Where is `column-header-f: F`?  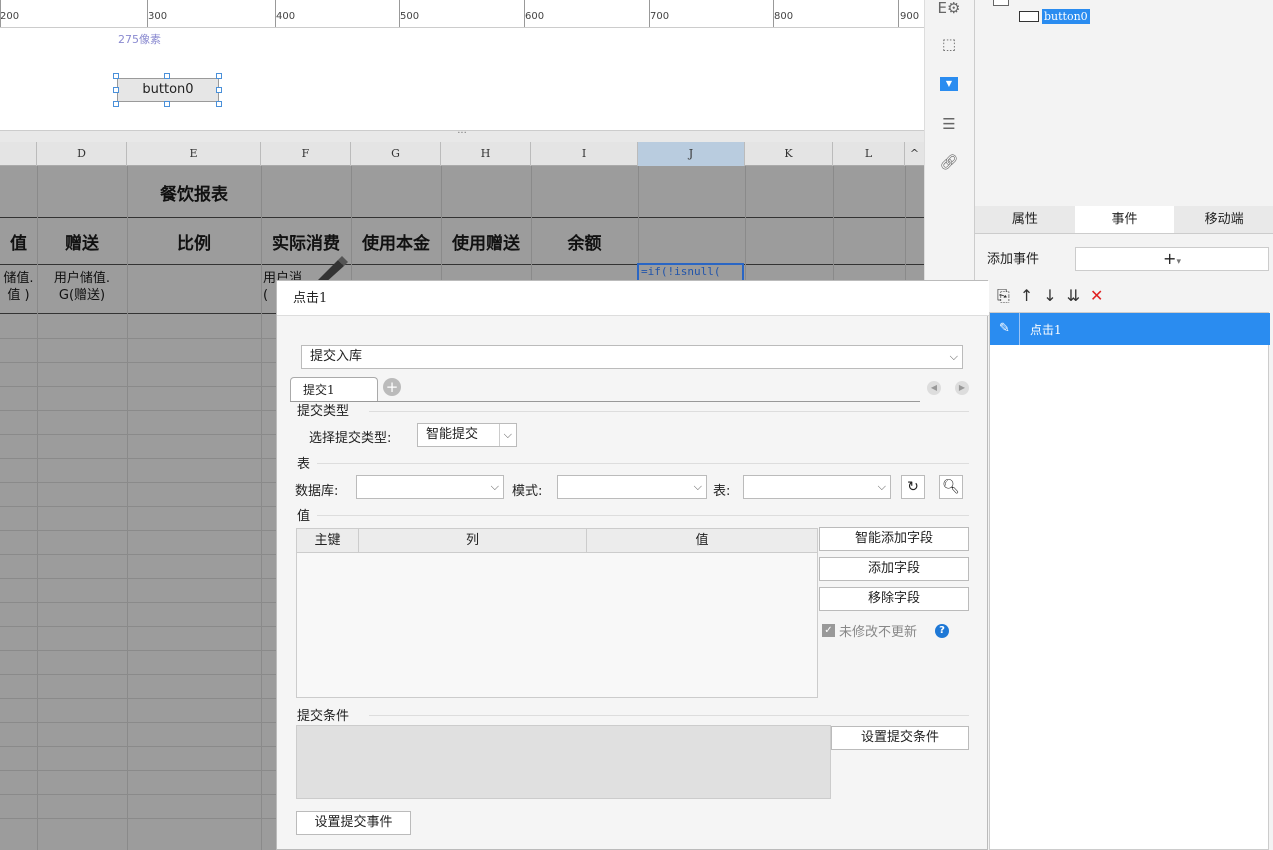 column-header-f: F is located at coordinates (306, 154).